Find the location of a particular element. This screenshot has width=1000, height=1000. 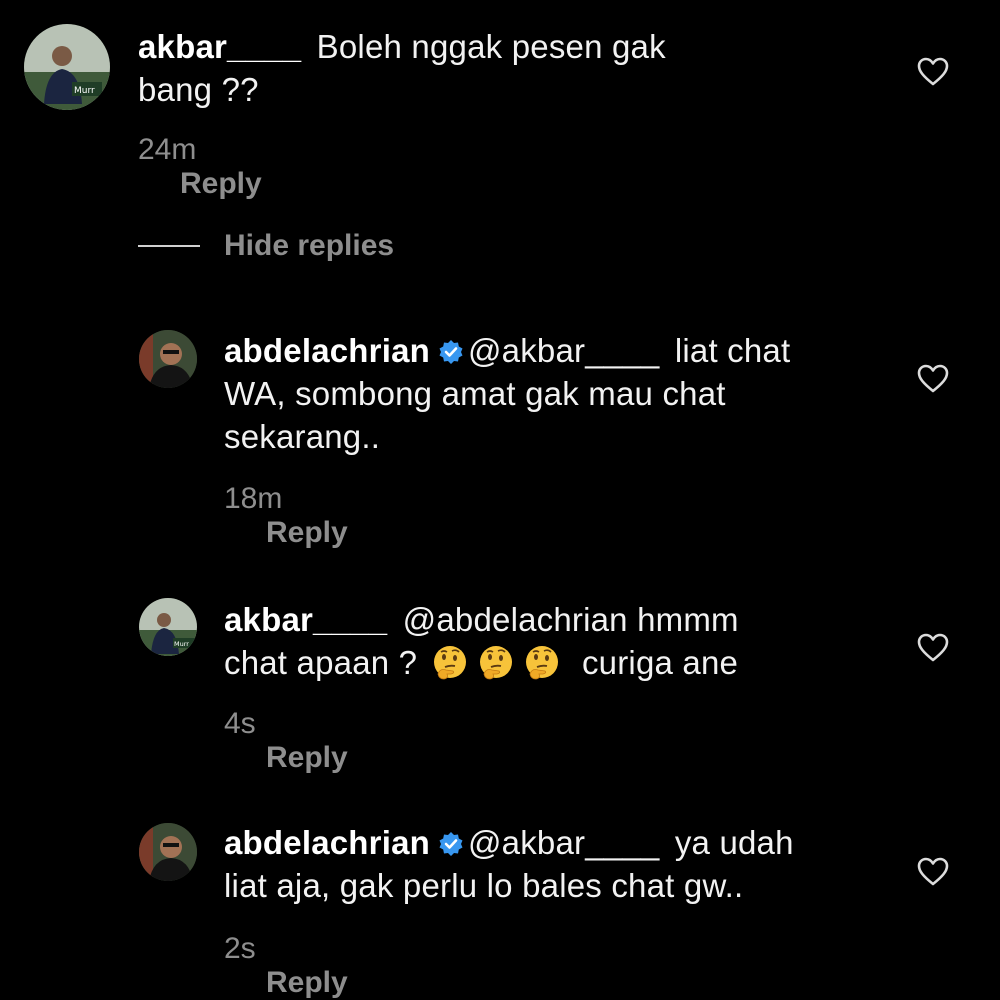

timestamp: 24m is located at coordinates (167, 149).